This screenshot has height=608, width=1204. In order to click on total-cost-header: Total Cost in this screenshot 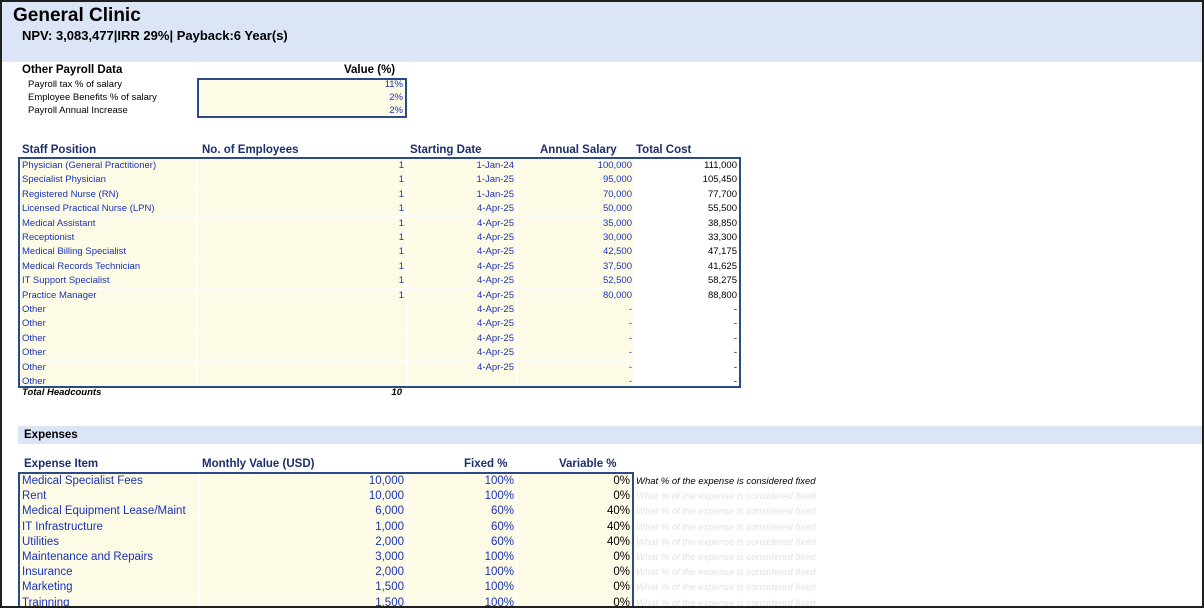, I will do `click(664, 150)`.